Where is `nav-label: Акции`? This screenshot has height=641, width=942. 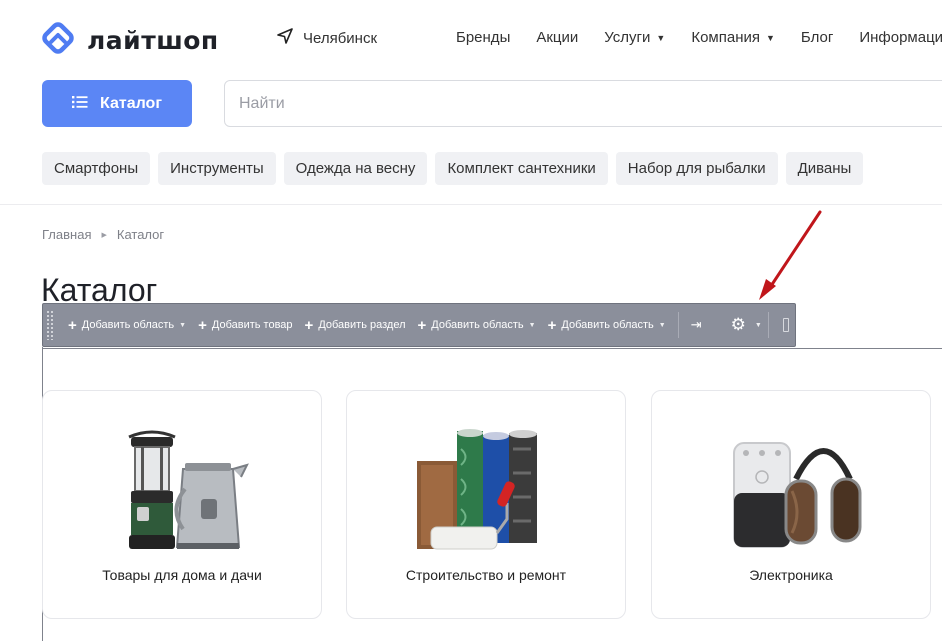 nav-label: Акции is located at coordinates (557, 37).